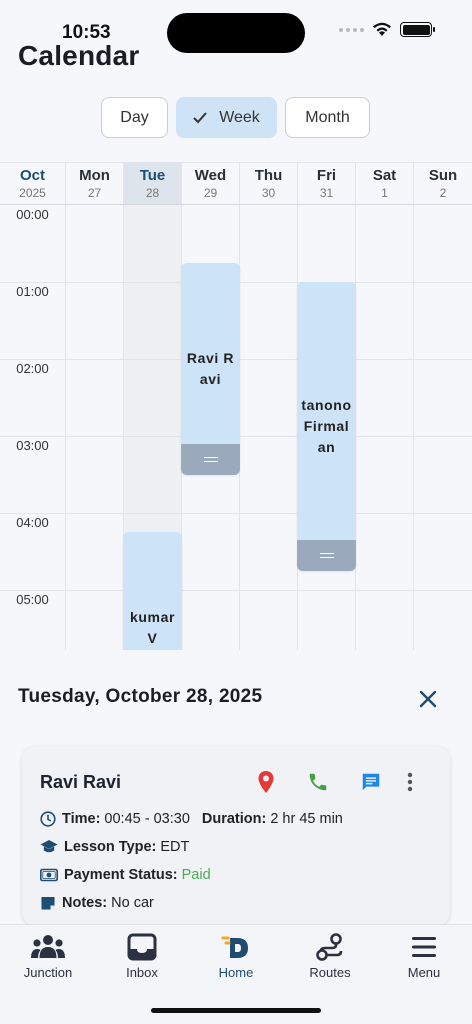  I want to click on call-button, so click(318, 782).